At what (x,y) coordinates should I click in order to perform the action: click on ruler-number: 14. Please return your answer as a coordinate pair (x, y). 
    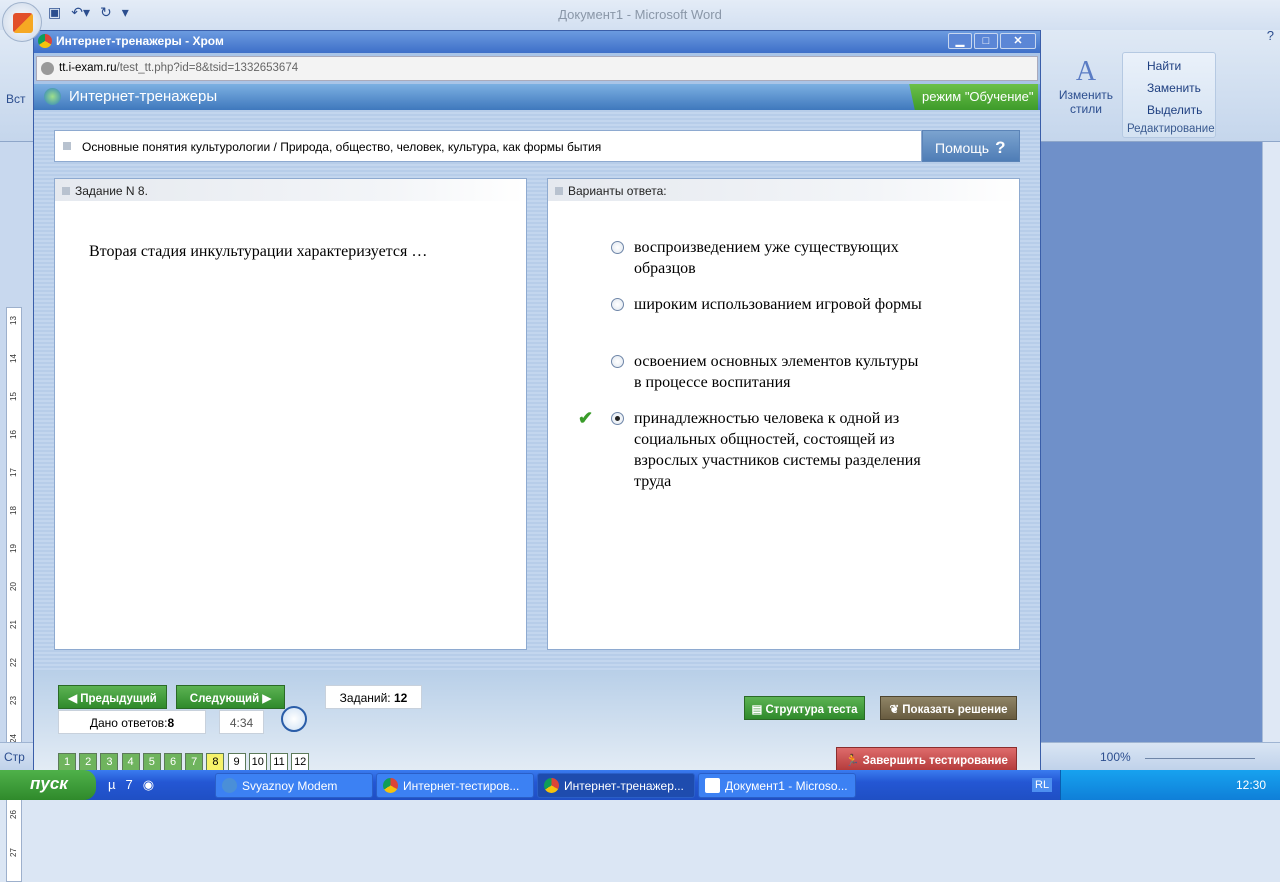
    Looking at the image, I should click on (13, 358).